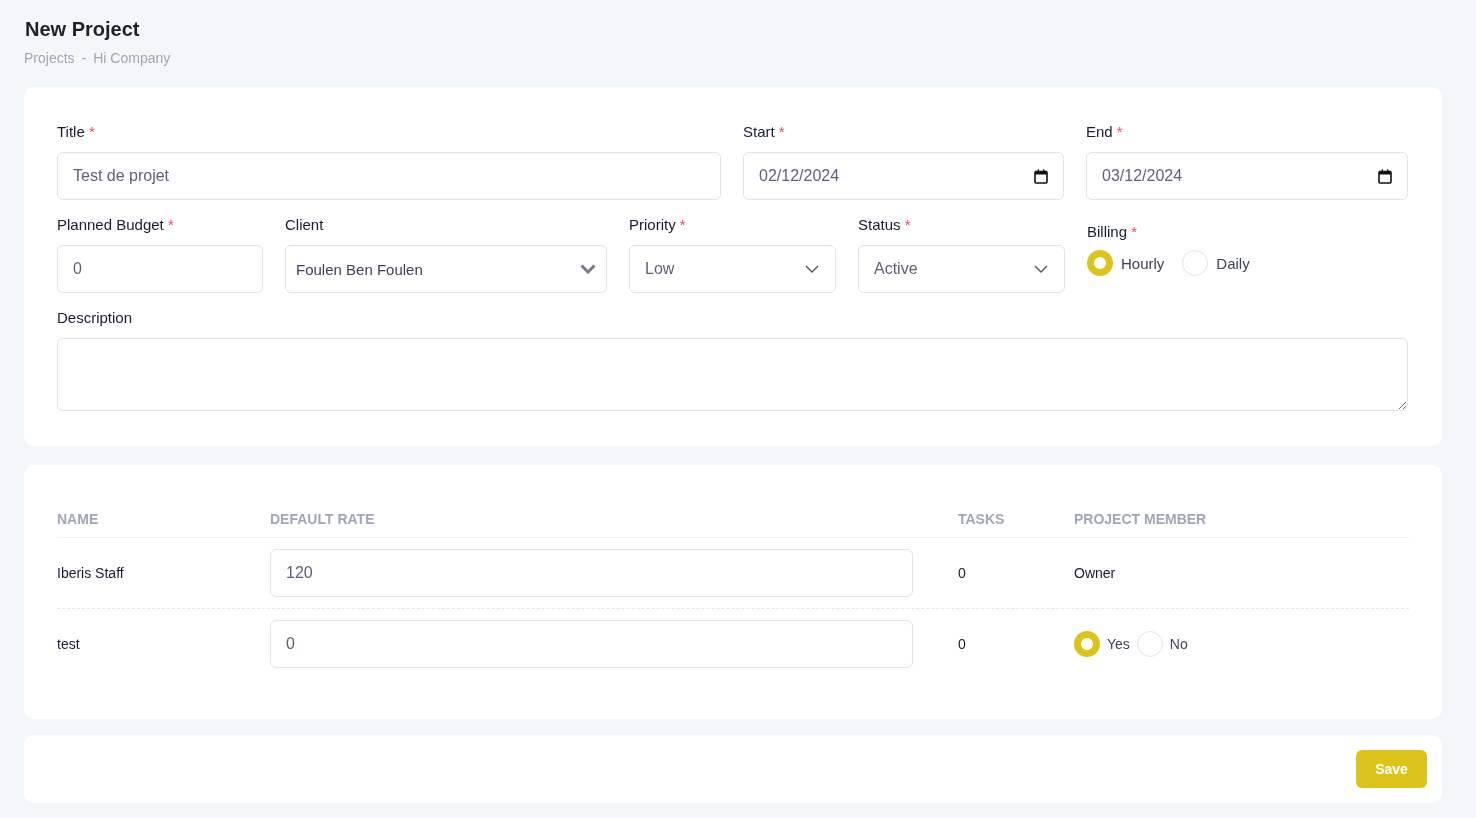 Image resolution: width=1476 pixels, height=818 pixels. Describe the element at coordinates (78, 519) in the screenshot. I see `column-header: NAME` at that location.